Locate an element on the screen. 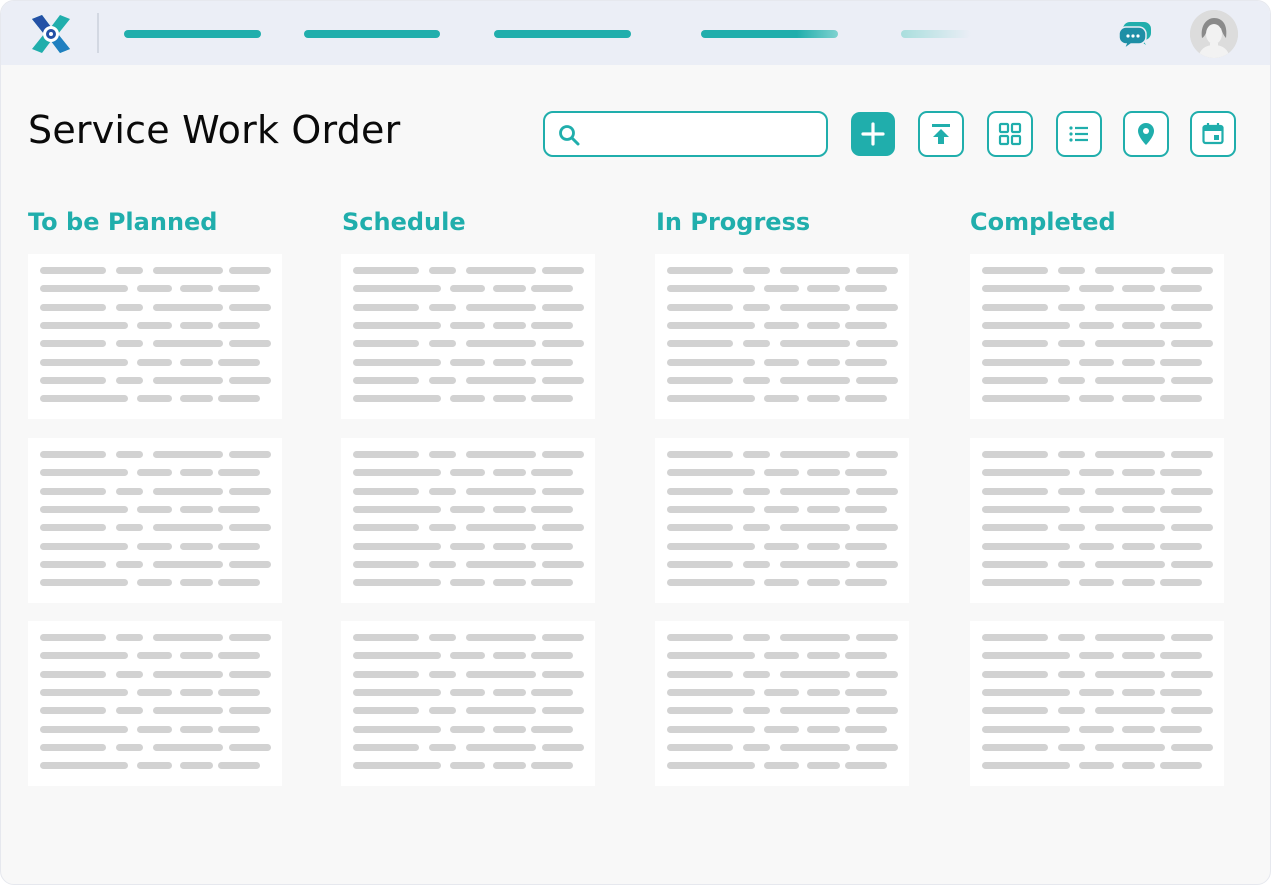 The width and height of the screenshot is (1271, 885). column-title-completed: Completed is located at coordinates (1043, 222).